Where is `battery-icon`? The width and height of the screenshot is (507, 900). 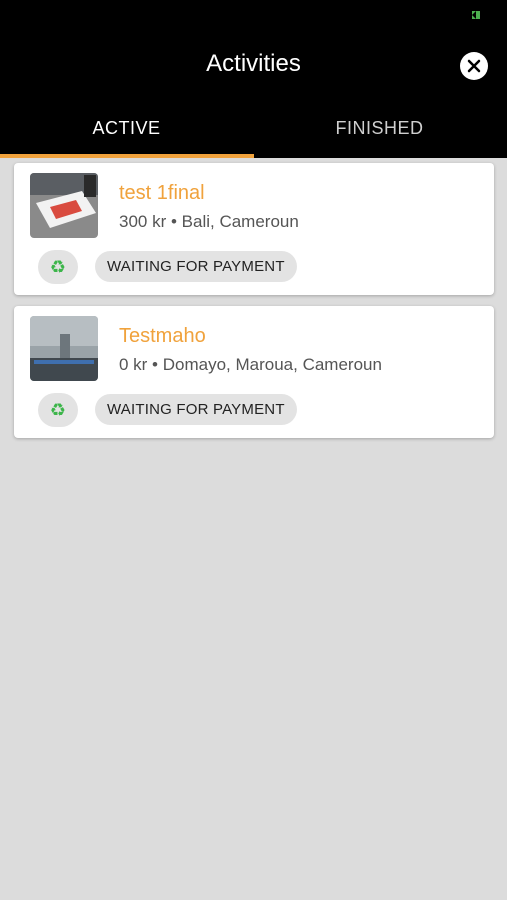 battery-icon is located at coordinates (476, 14).